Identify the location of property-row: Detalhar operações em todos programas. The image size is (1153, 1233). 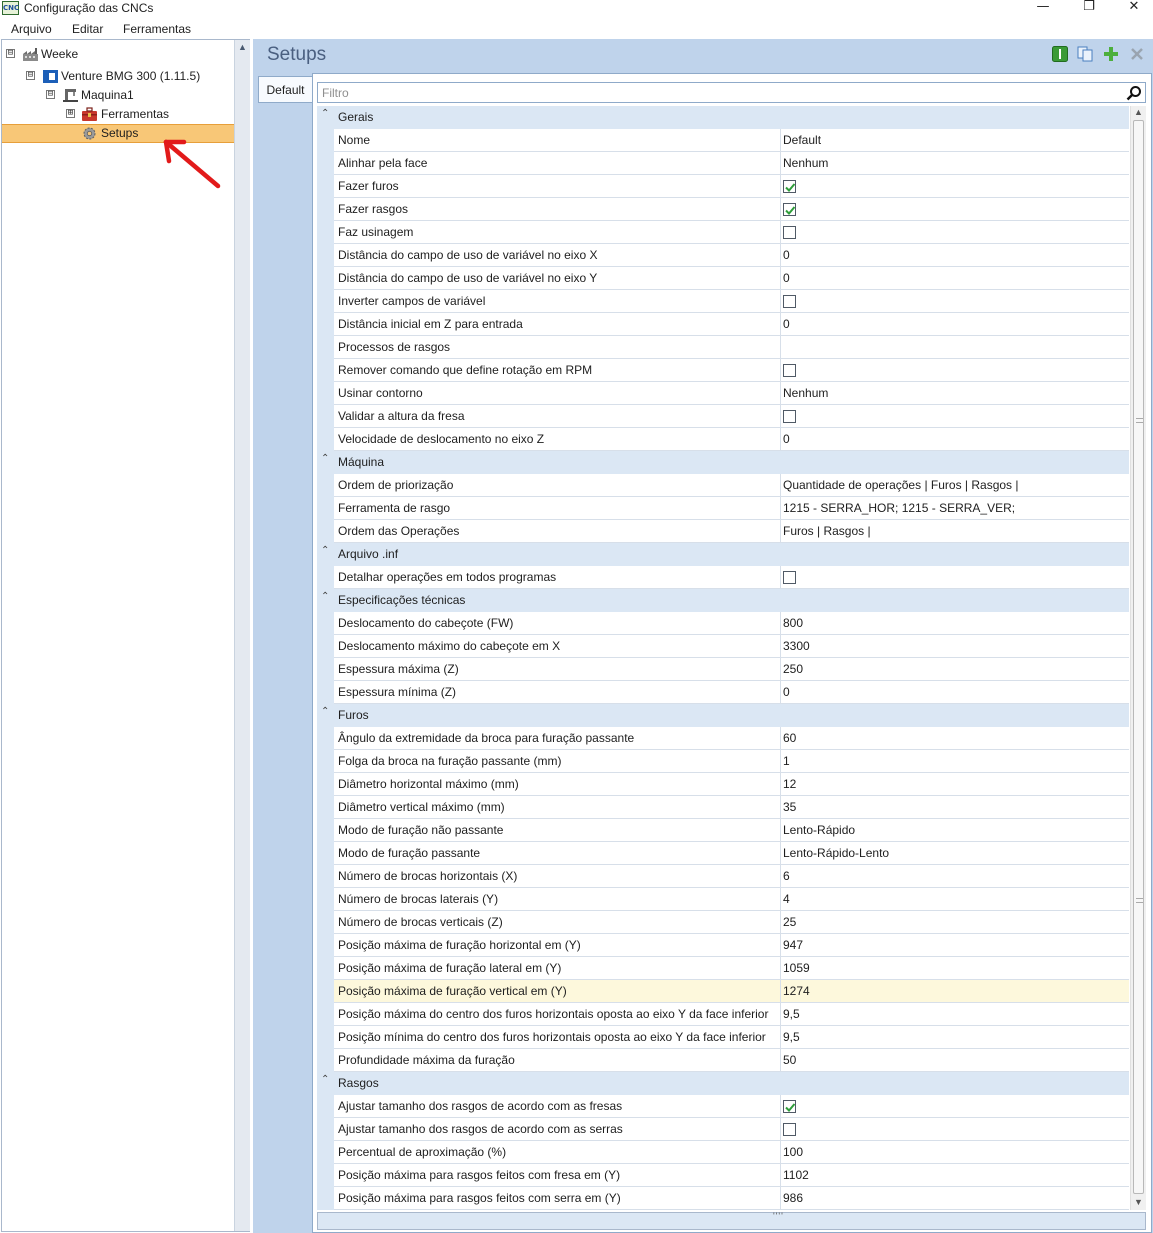
(723, 577).